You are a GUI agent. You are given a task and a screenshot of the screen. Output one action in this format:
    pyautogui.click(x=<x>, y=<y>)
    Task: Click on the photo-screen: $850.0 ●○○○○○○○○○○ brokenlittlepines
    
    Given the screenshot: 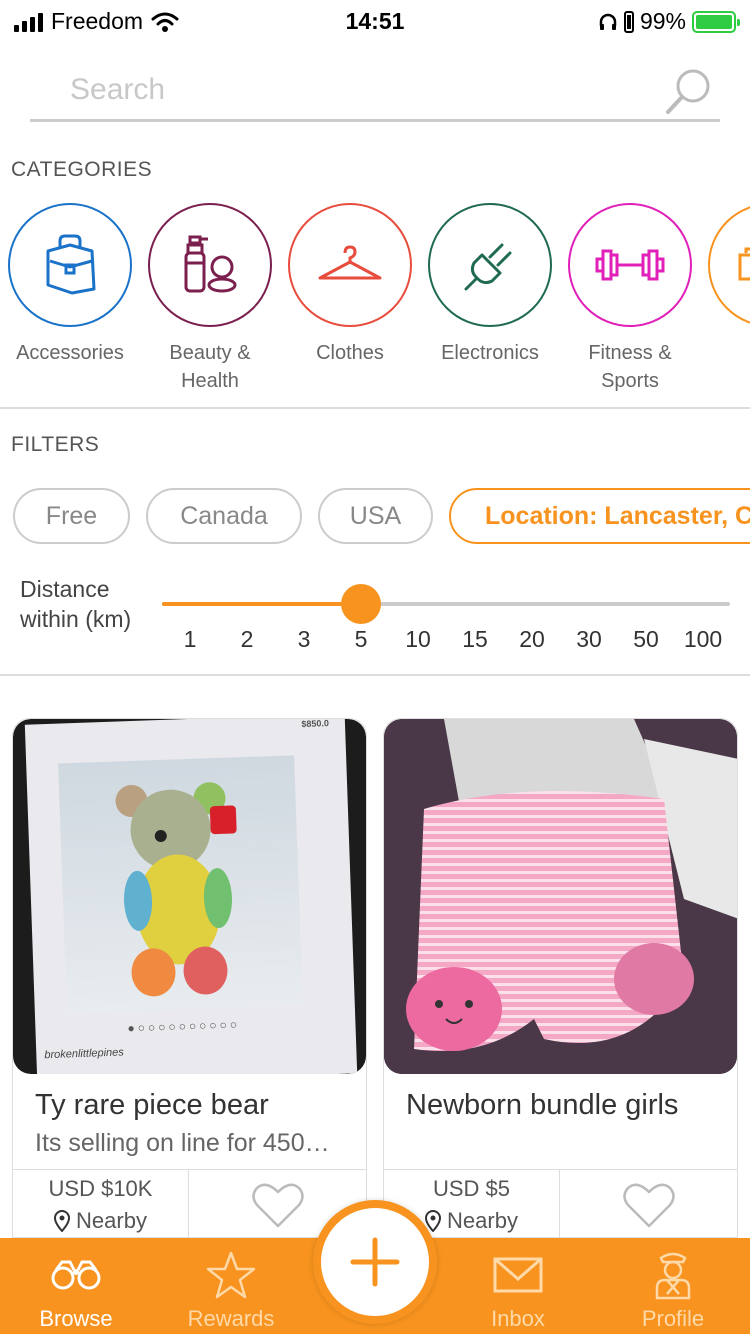 What is the action you would take?
    pyautogui.click(x=191, y=896)
    